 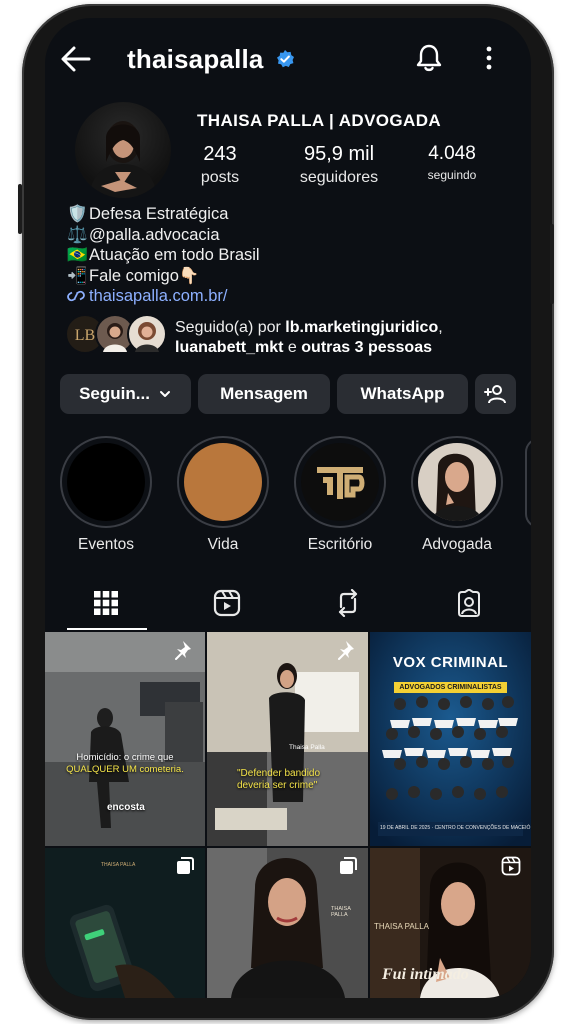 What do you see at coordinates (552, 264) in the screenshot?
I see `phone-side-button` at bounding box center [552, 264].